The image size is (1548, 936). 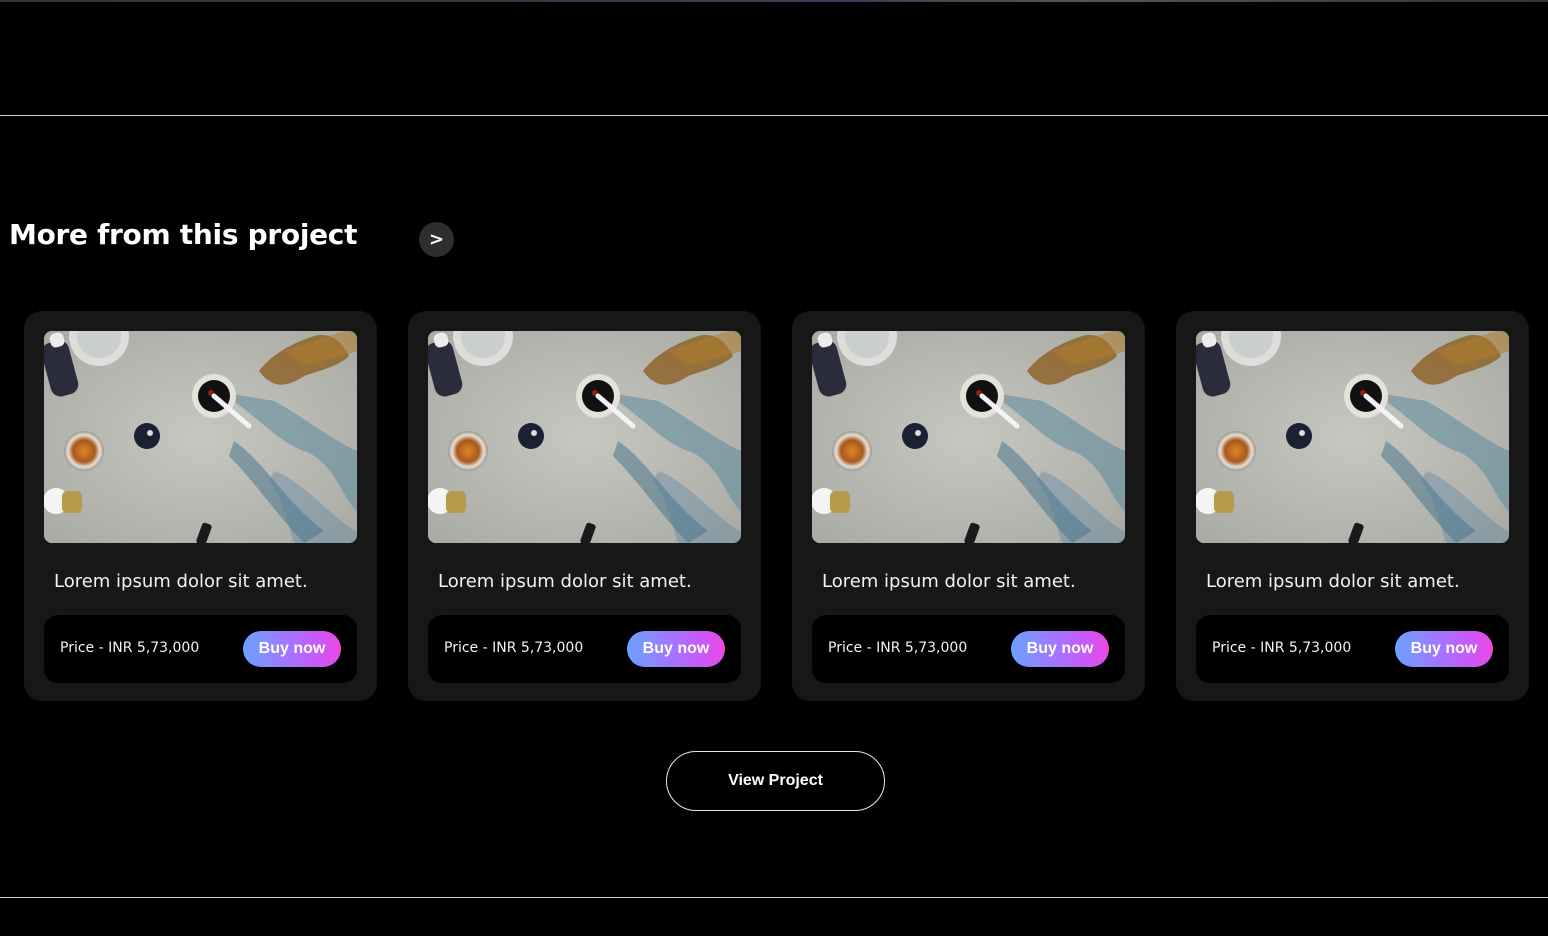 I want to click on view-project-button: View Project, so click(x=775, y=781).